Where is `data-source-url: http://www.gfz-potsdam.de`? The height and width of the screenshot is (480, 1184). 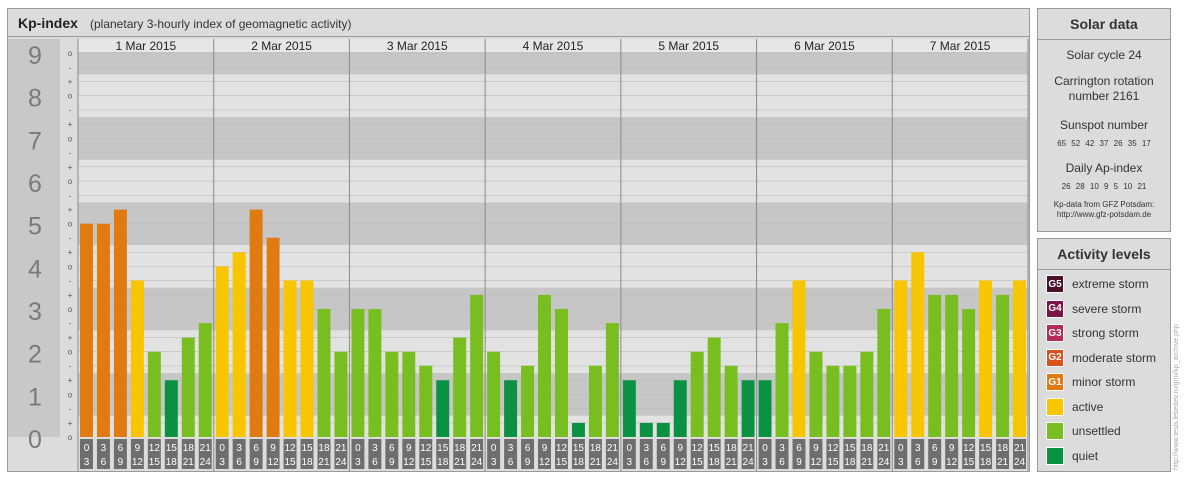
data-source-url: http://www.gfz-potsdam.de is located at coordinates (1104, 215).